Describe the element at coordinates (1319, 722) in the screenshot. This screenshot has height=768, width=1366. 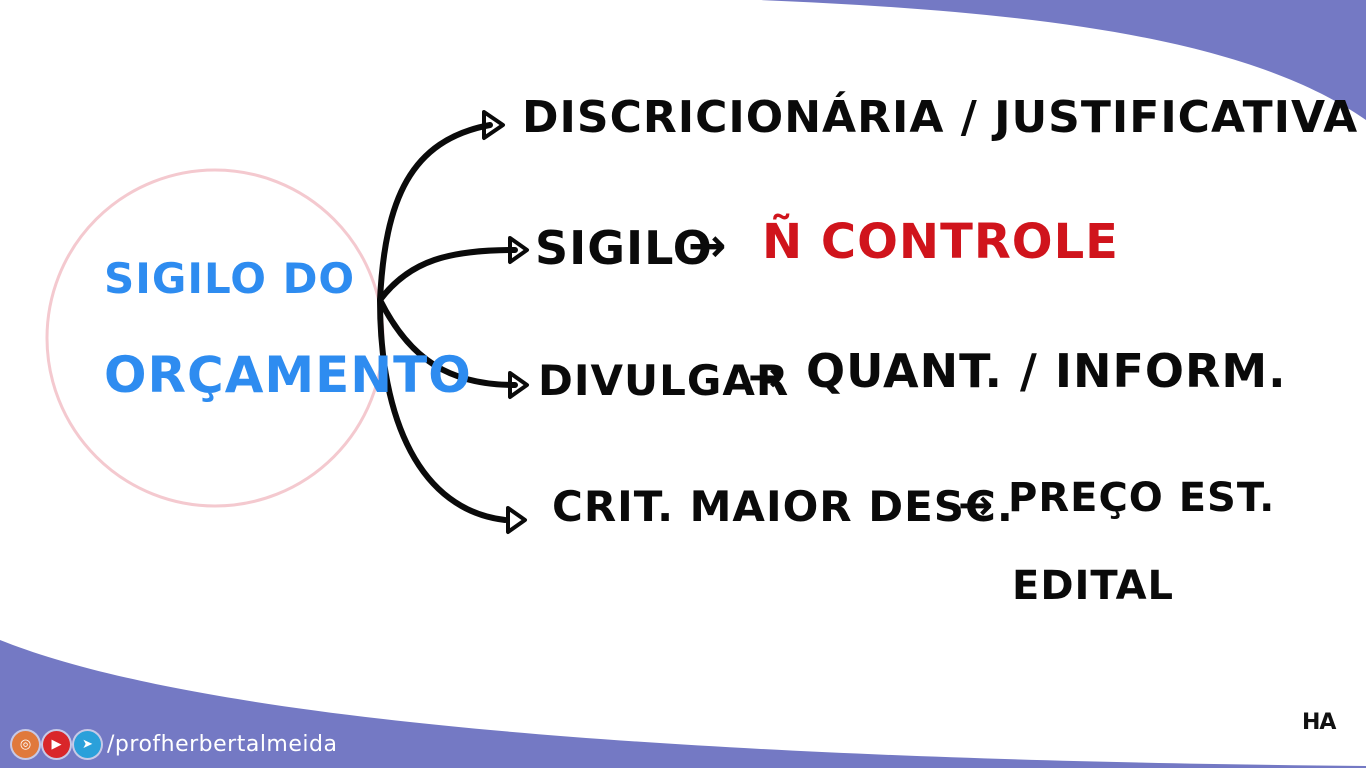
I see `logo: HA` at that location.